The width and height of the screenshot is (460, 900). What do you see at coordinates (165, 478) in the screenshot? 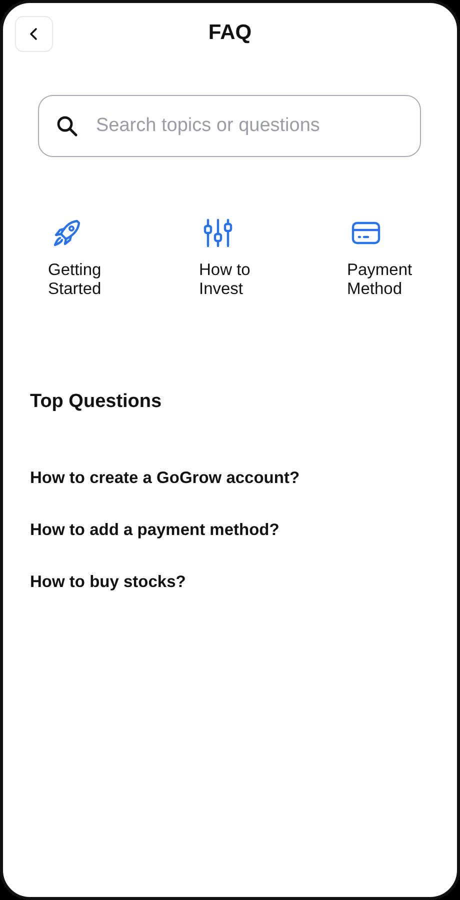
I see `question-link: How to create a GoGrow account?` at bounding box center [165, 478].